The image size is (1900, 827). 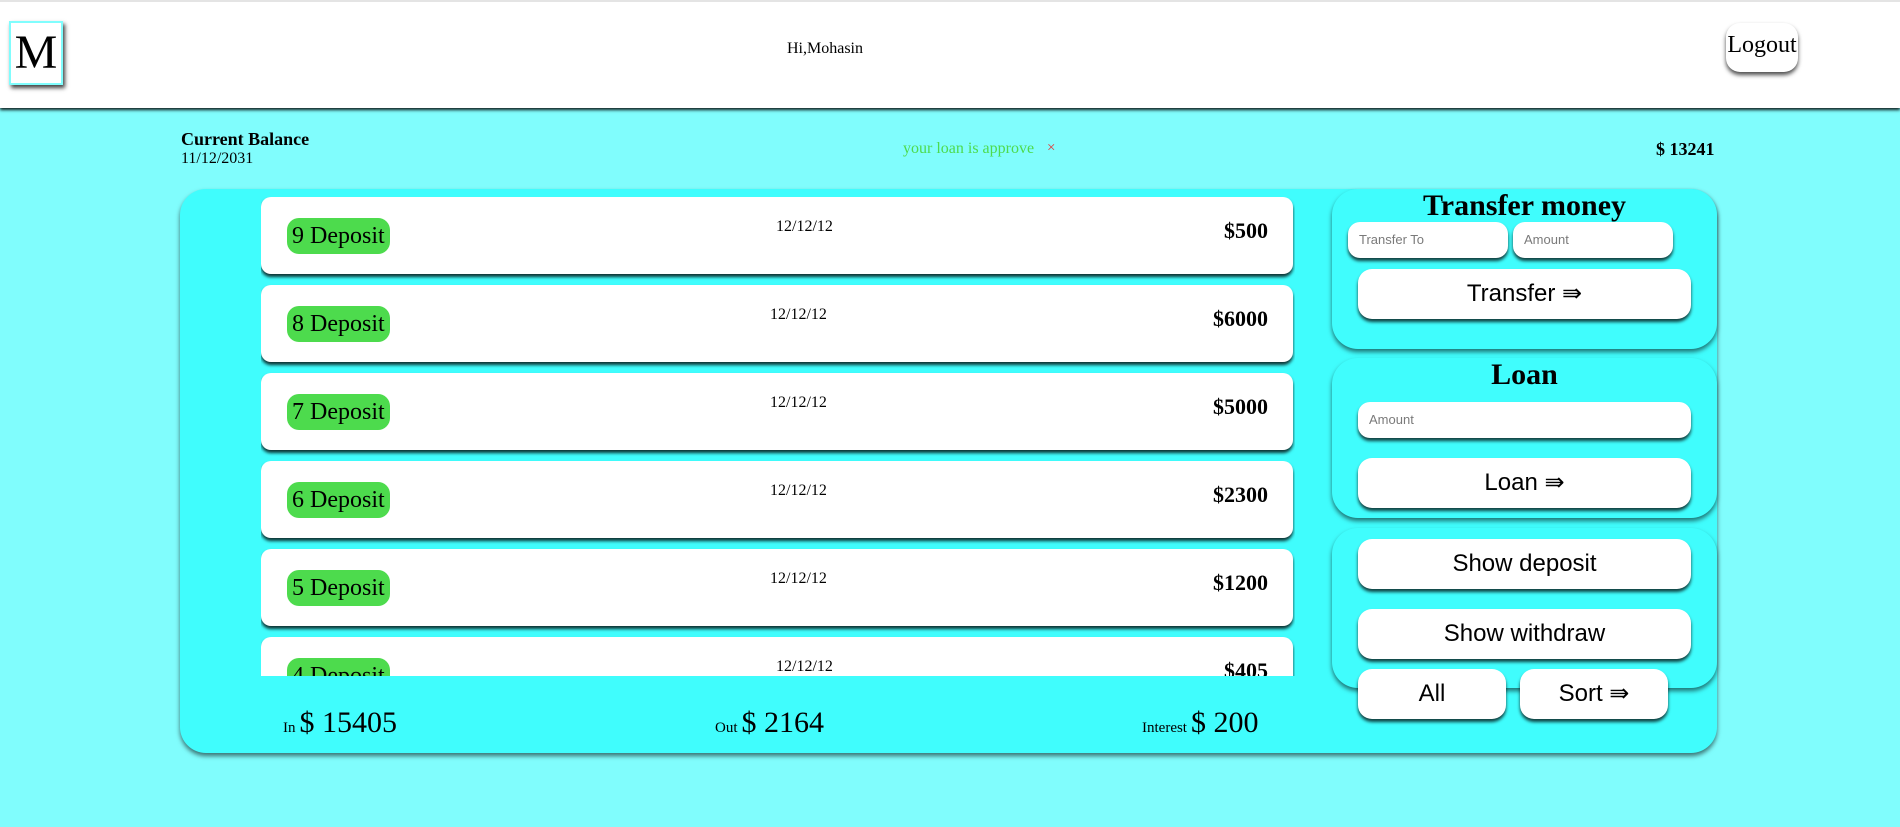 I want to click on deposit-badge: 5 Deposit, so click(x=338, y=588).